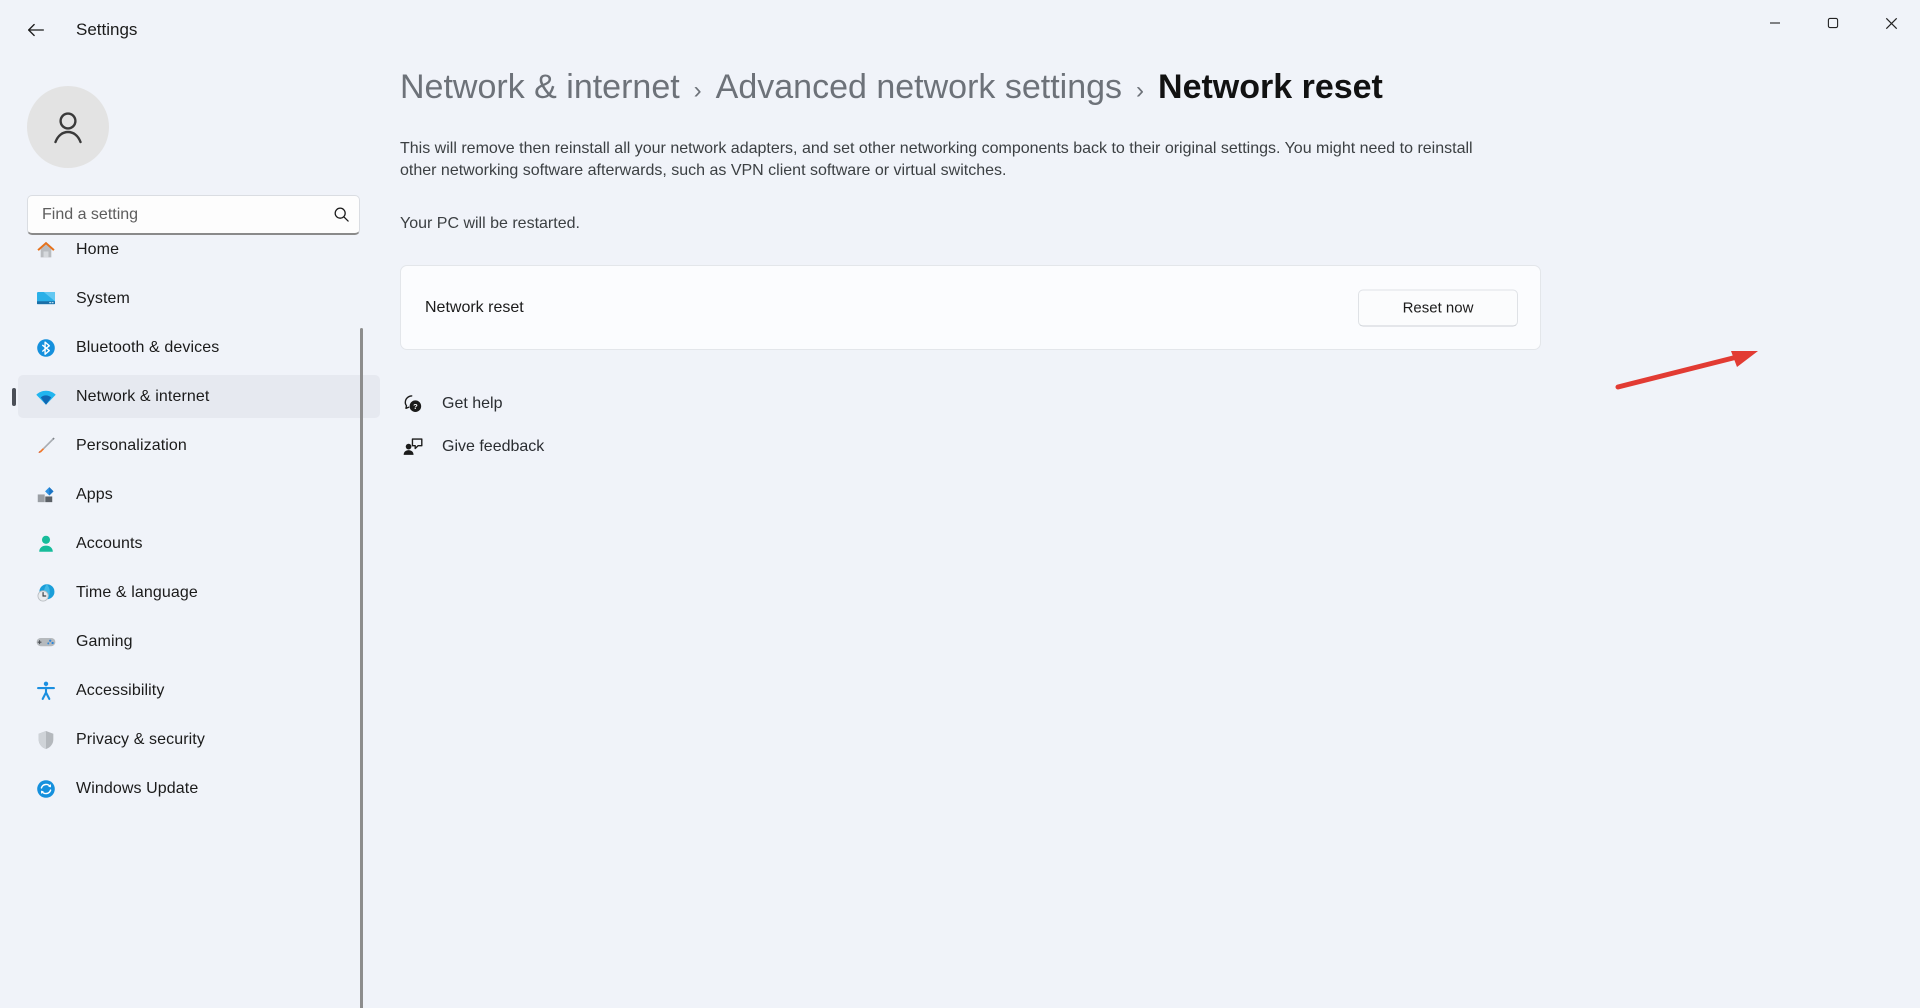 The image size is (1920, 1008). What do you see at coordinates (960, 30) in the screenshot?
I see `title-bar: Settings` at bounding box center [960, 30].